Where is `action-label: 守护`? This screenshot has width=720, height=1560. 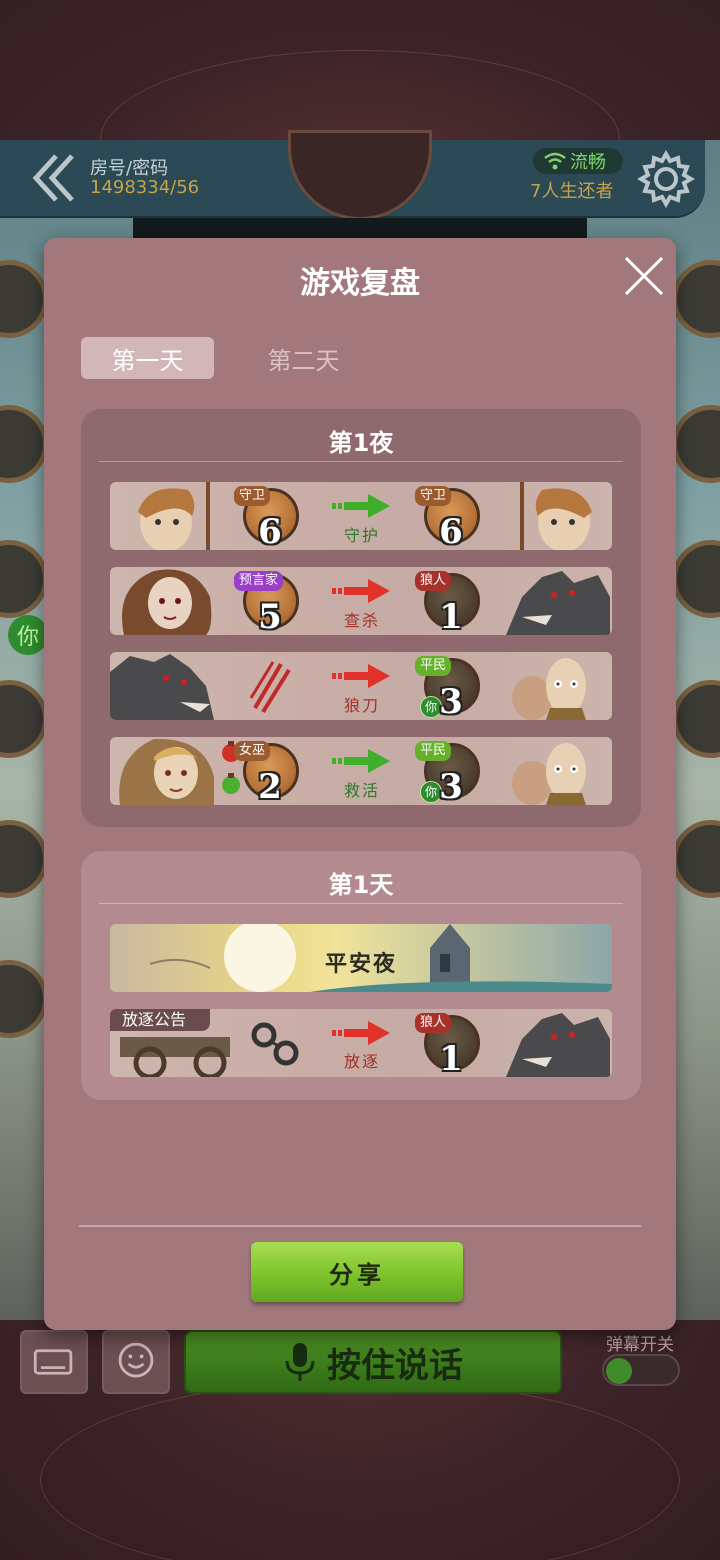 action-label: 守护 is located at coordinates (361, 535).